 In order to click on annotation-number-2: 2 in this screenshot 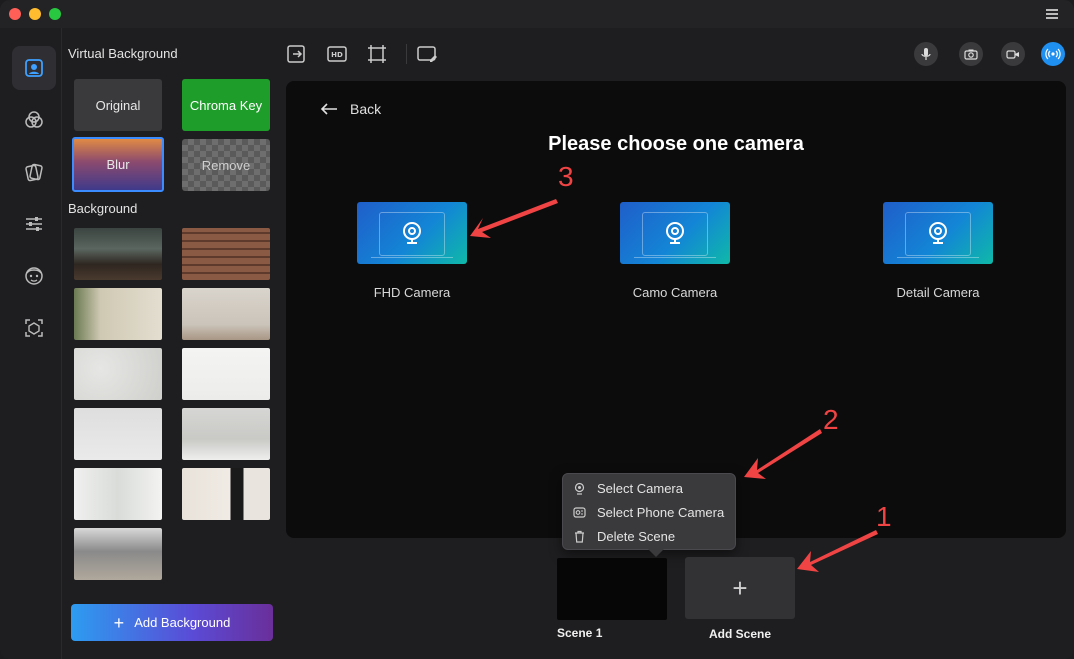, I will do `click(831, 419)`.